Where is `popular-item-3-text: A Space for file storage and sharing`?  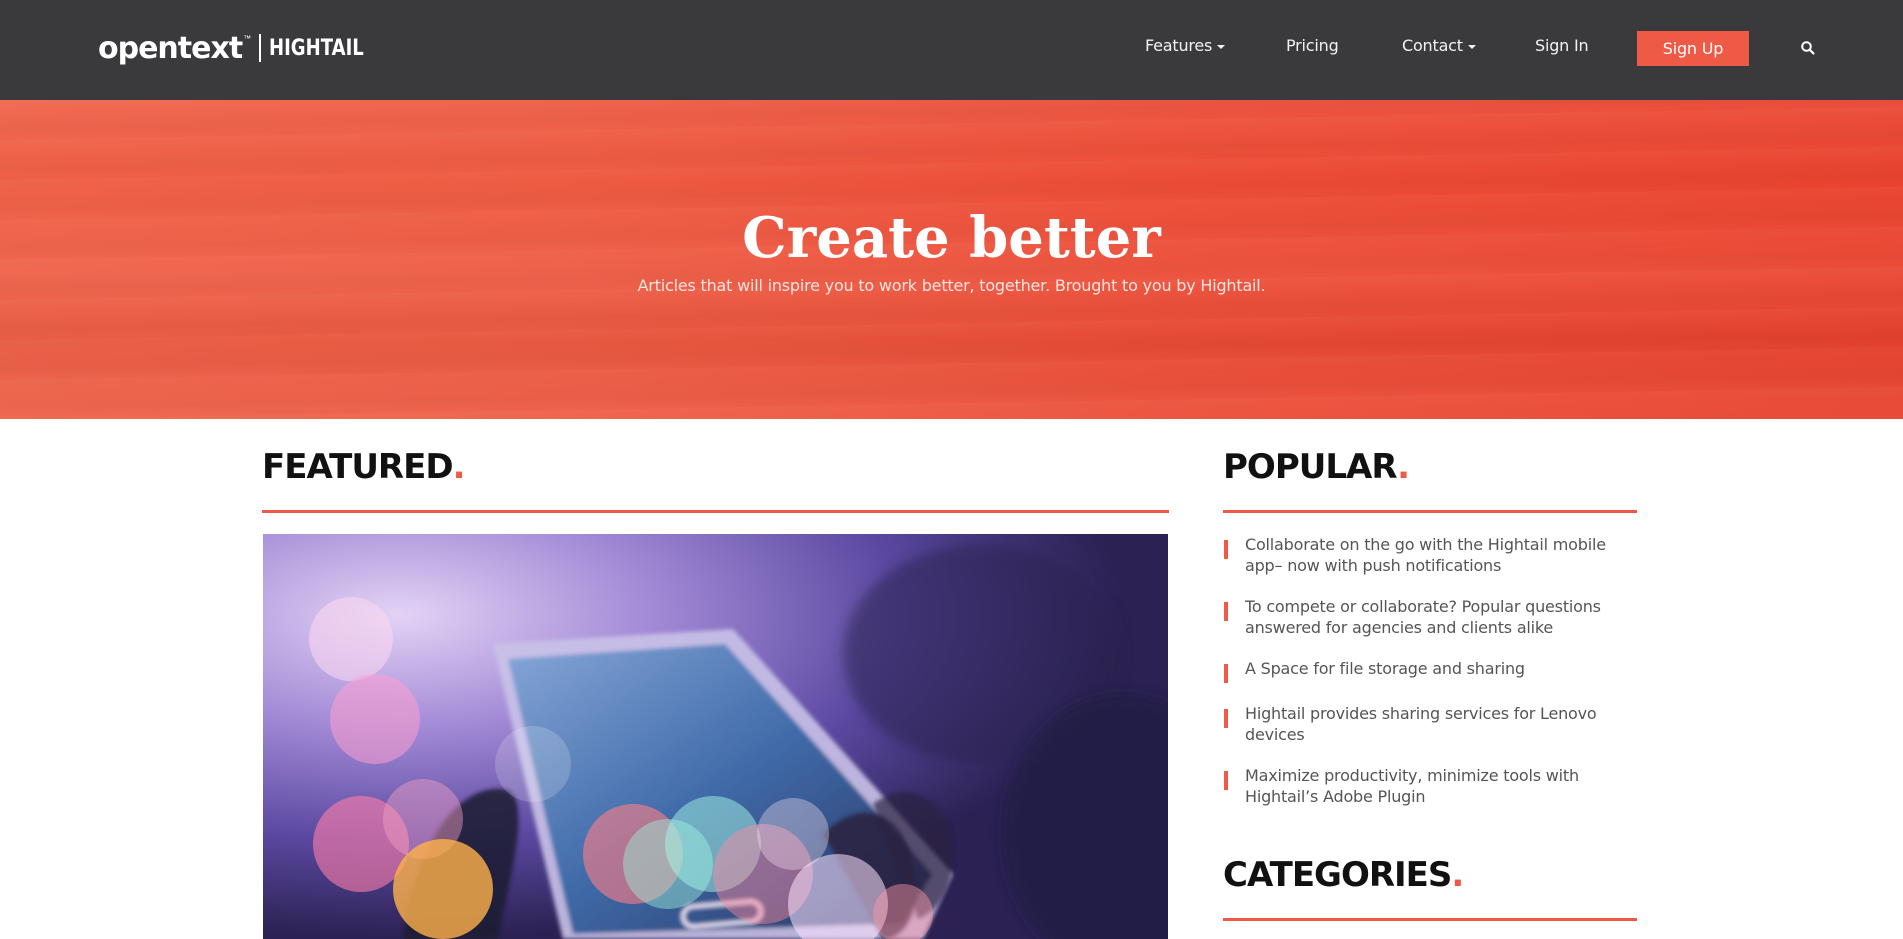
popular-item-3-text: A Space for file storage and sharing is located at coordinates (1385, 668).